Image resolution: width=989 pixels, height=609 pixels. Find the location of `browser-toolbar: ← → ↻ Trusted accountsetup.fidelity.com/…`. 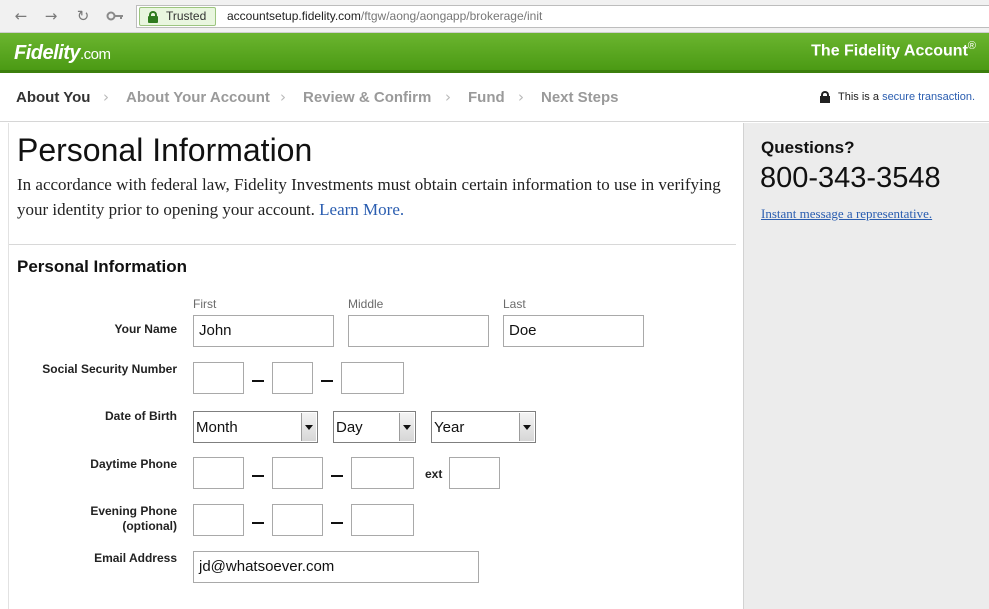

browser-toolbar: ← → ↻ Trusted accountsetup.fidelity.com/… is located at coordinates (494, 16).